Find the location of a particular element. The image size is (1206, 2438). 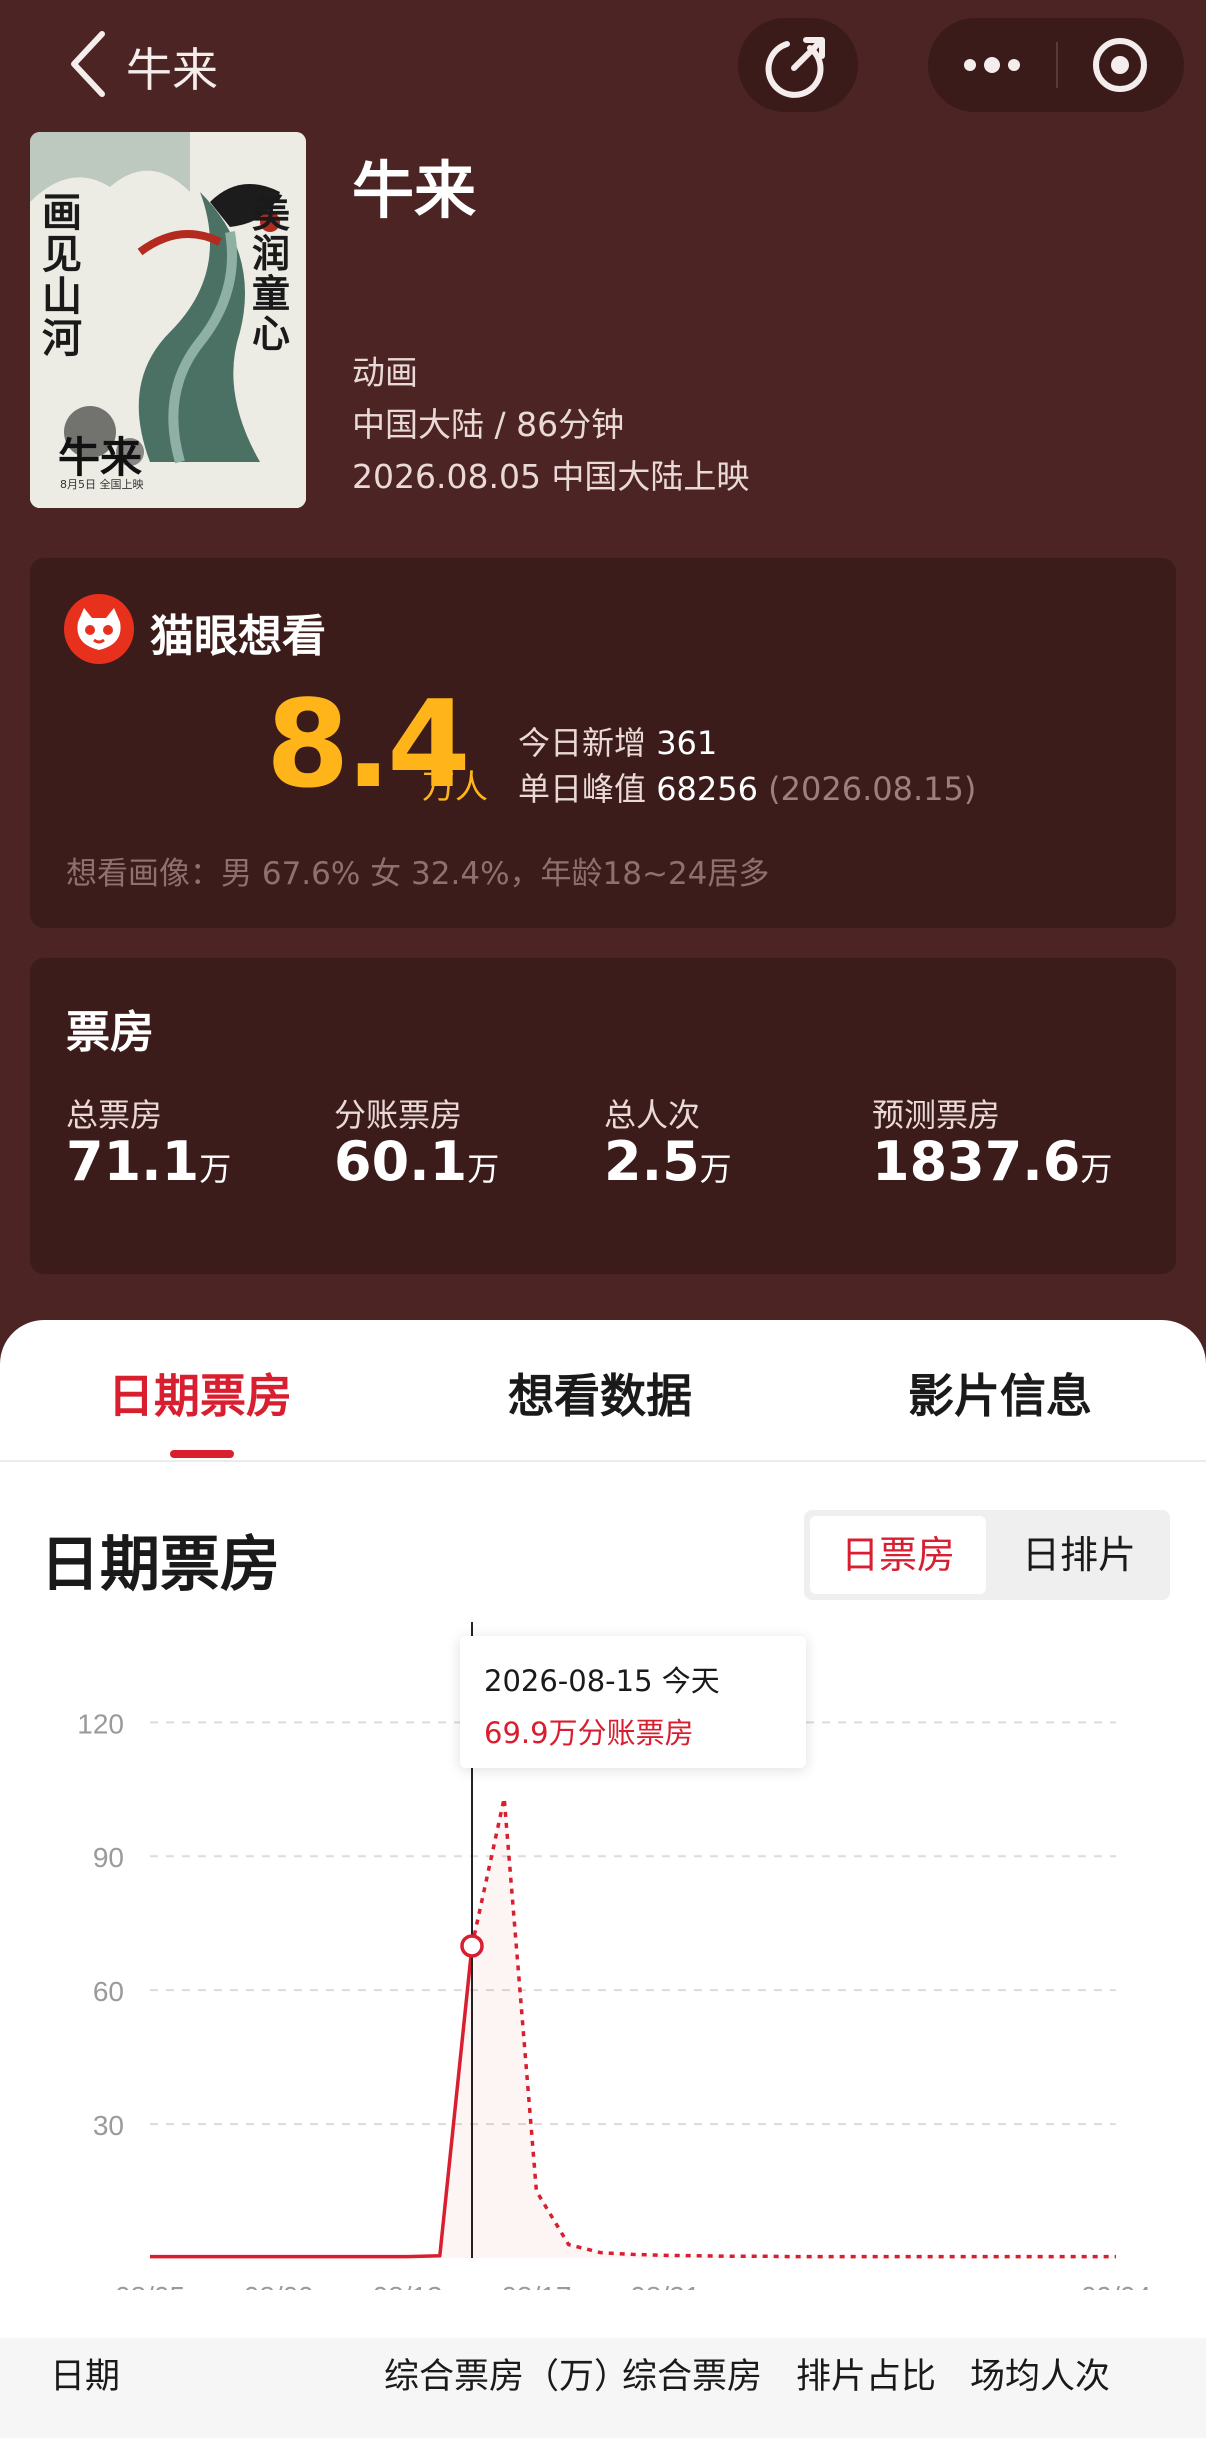

poster-text-left: 画见山河 is located at coordinates (62, 275).